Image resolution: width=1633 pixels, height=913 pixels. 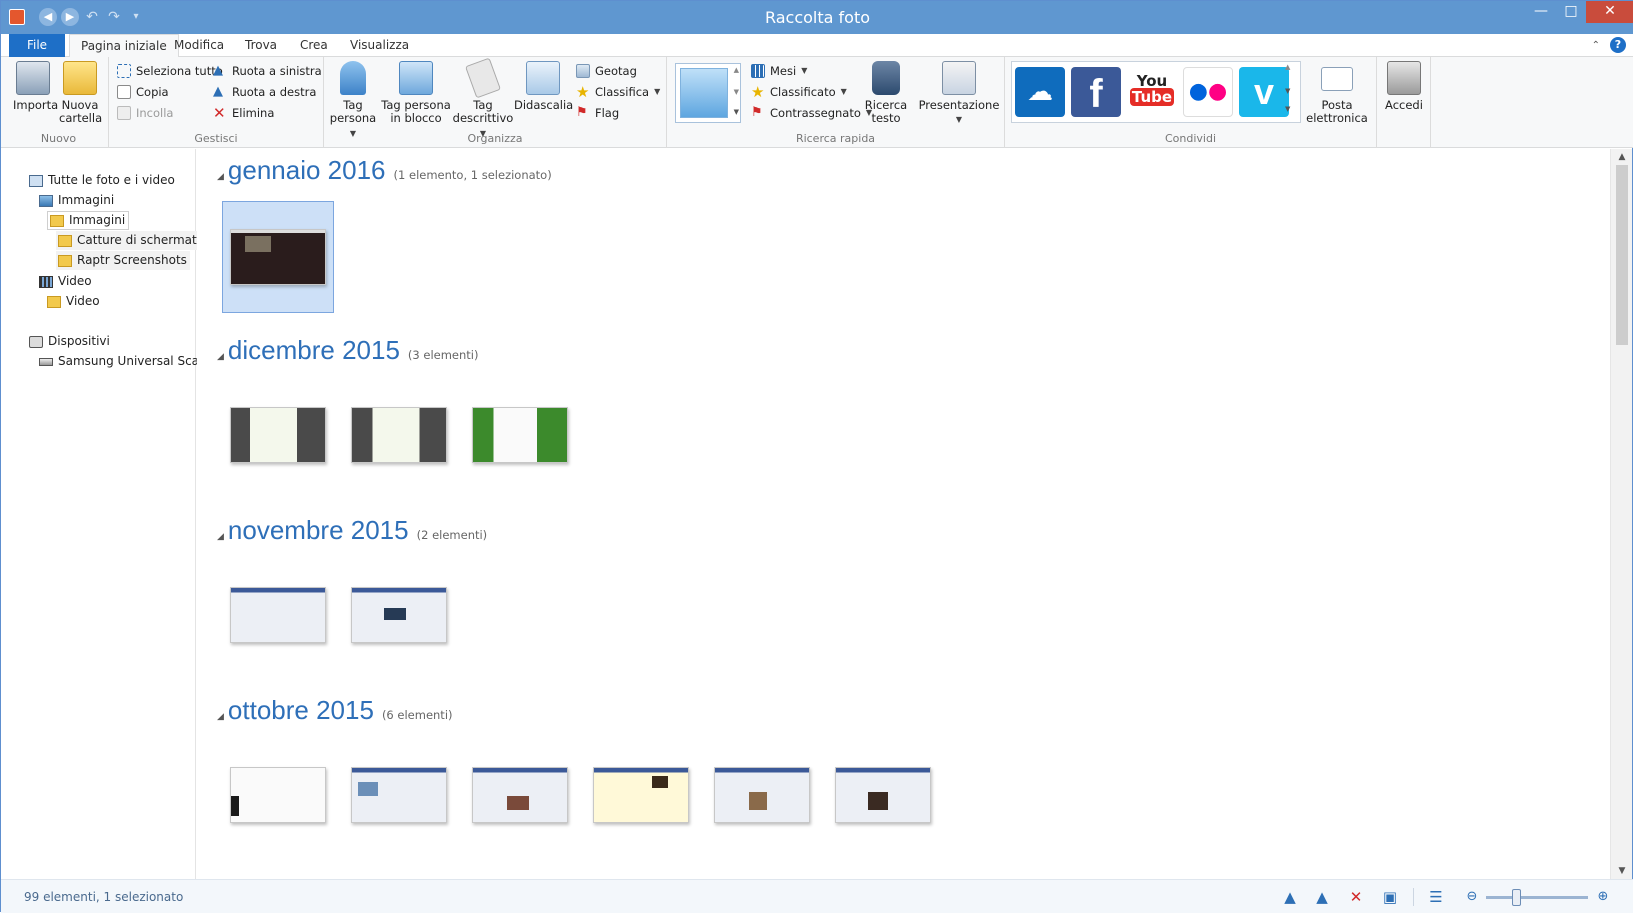 I want to click on folder-icon, so click(x=80, y=78).